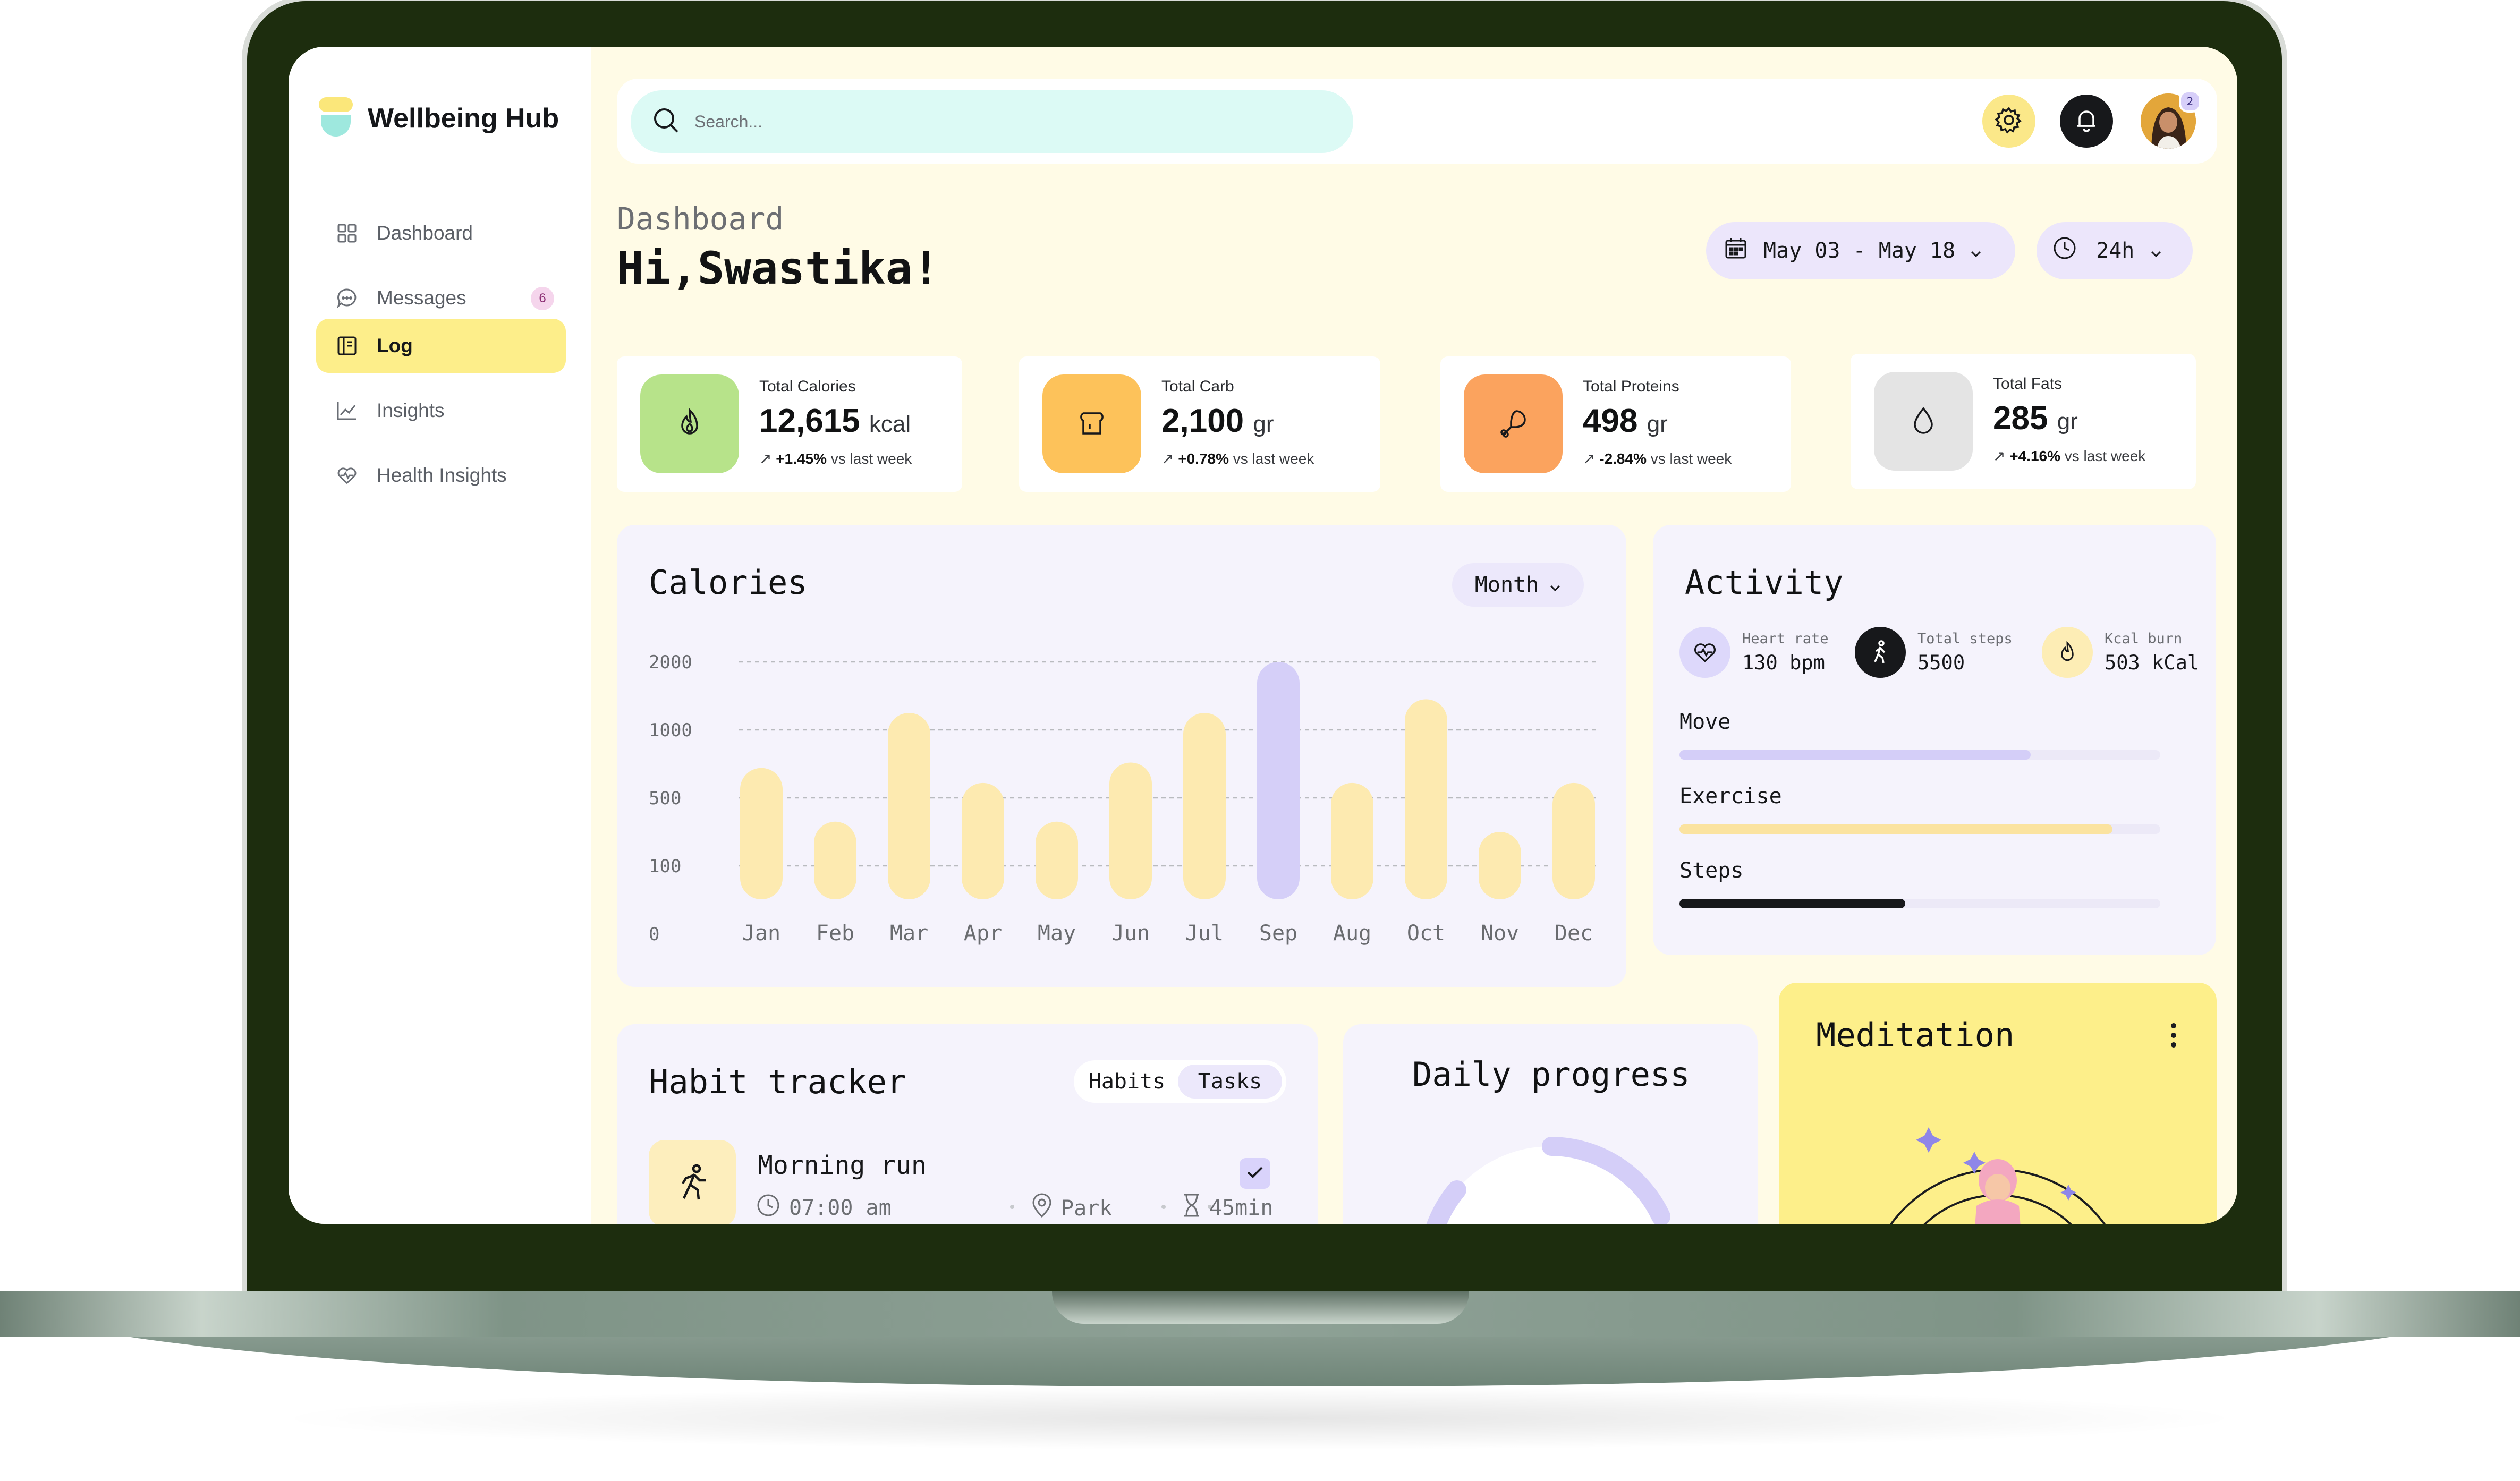 The width and height of the screenshot is (2520, 1481). Describe the element at coordinates (1192, 1208) in the screenshot. I see `hourglass-icon` at that location.